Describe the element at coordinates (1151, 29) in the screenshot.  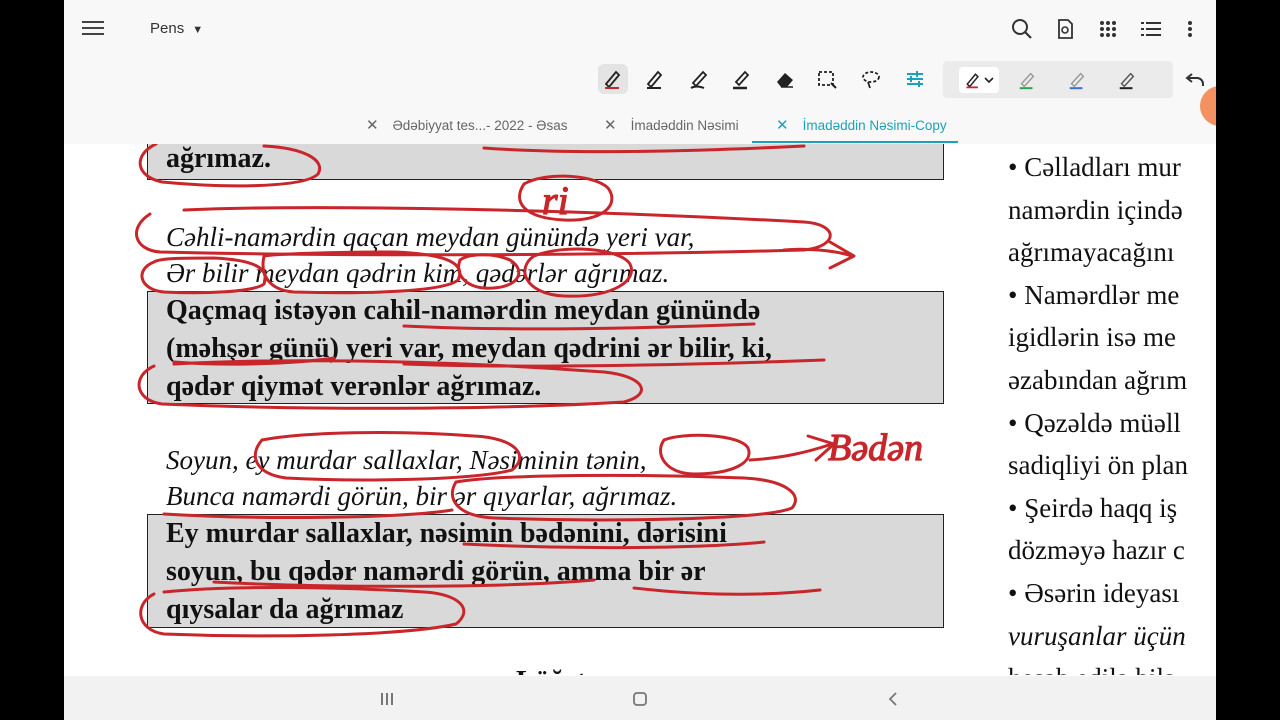
I see `list-icon` at that location.